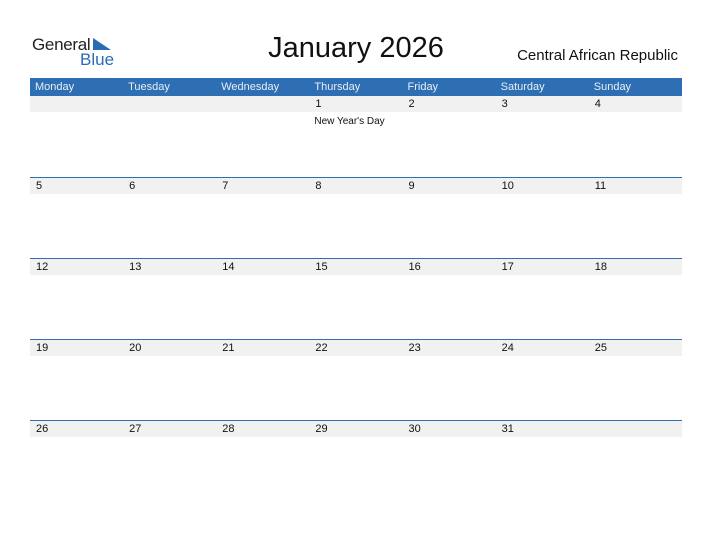 The image size is (712, 550). I want to click on day-cell: 7, so click(263, 218).